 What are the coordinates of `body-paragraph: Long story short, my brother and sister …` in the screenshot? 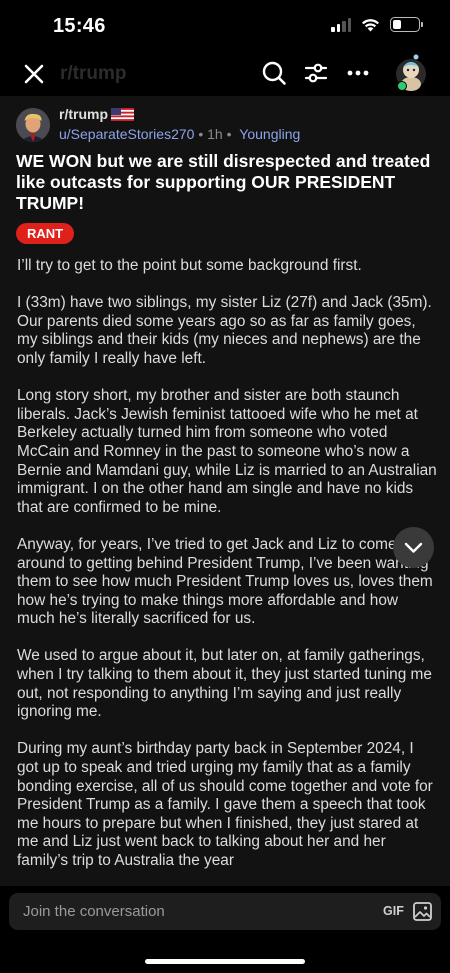 It's located at (227, 451).